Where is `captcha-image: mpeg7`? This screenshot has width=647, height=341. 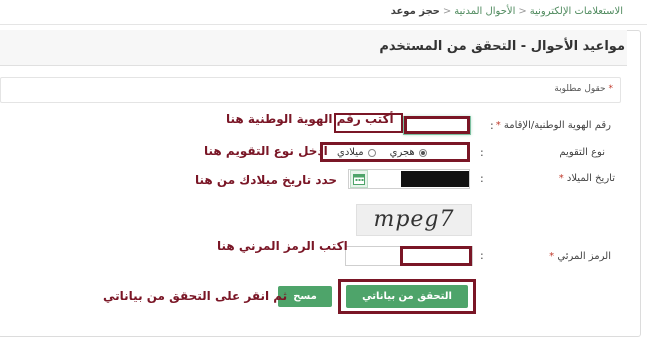
captcha-image: mpeg7 is located at coordinates (414, 220).